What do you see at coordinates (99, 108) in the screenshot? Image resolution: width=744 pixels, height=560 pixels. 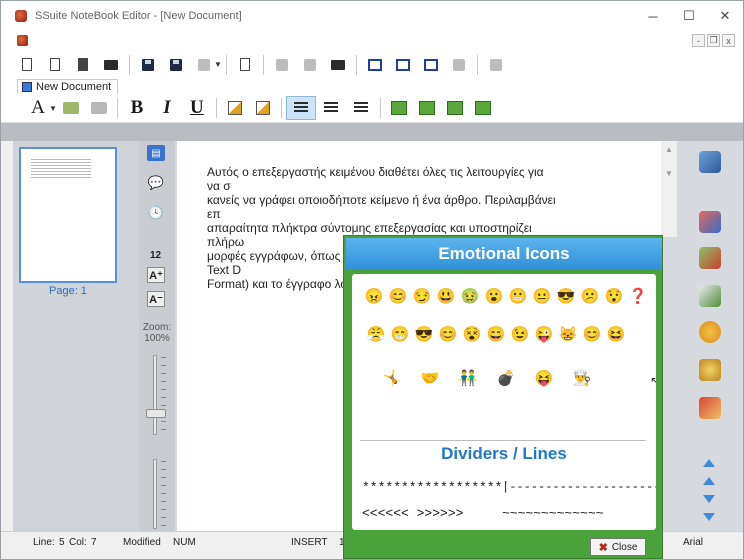 I see `redo-button` at bounding box center [99, 108].